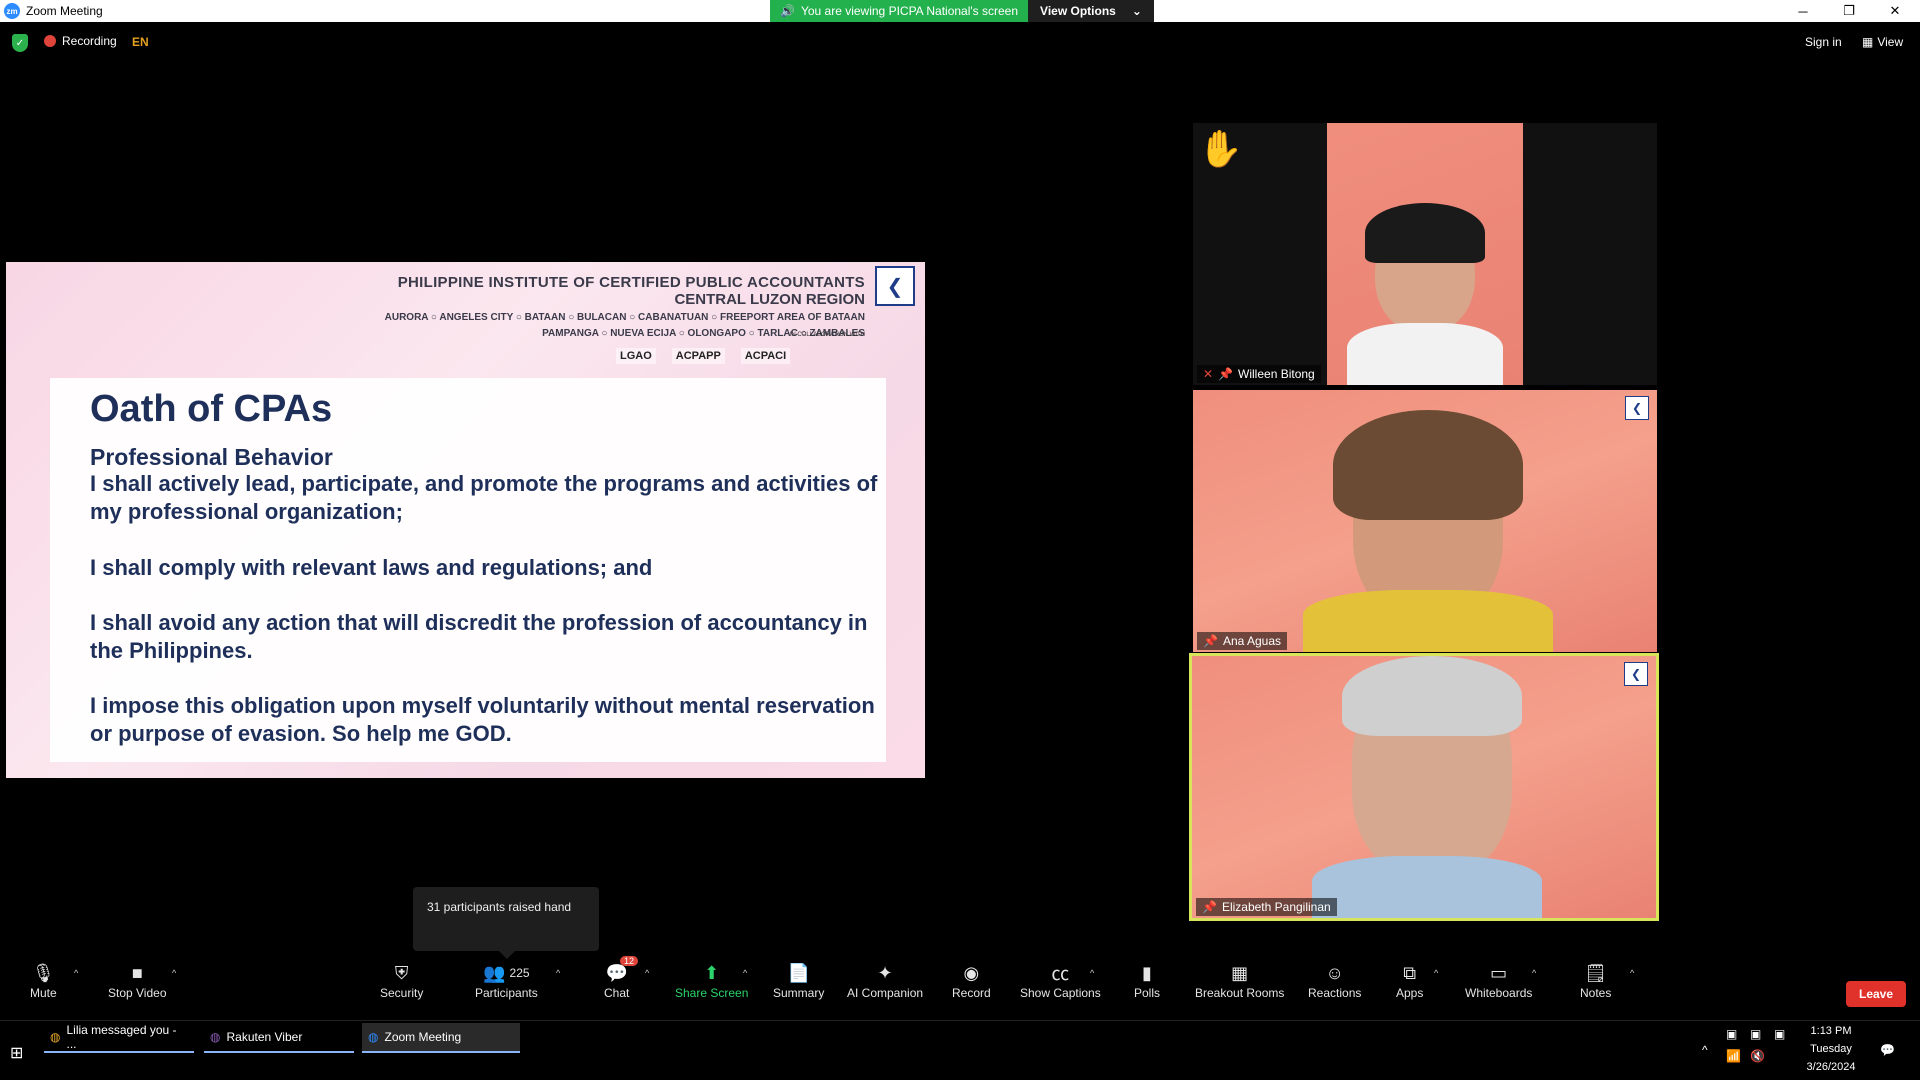 The image size is (1920, 1080). Describe the element at coordinates (1147, 972) in the screenshot. I see `bar-chart-icon: ▮` at that location.